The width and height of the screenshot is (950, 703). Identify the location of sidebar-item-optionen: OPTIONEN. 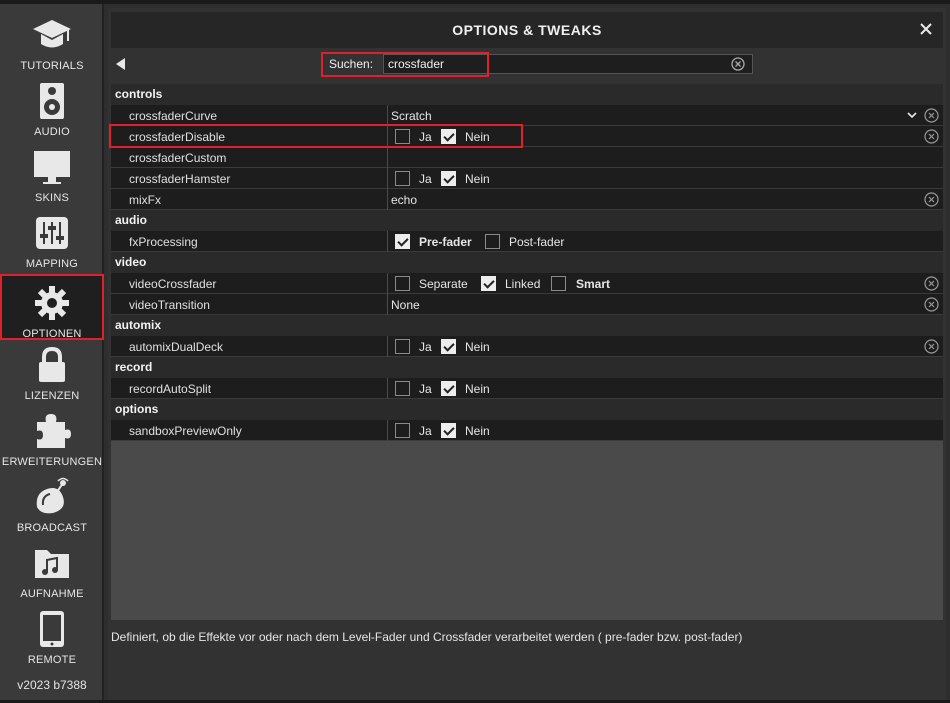
(52, 307).